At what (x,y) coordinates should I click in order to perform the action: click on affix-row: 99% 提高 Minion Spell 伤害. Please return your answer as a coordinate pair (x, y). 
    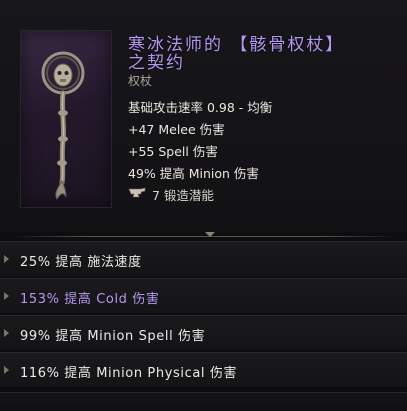
    Looking at the image, I should click on (203, 332).